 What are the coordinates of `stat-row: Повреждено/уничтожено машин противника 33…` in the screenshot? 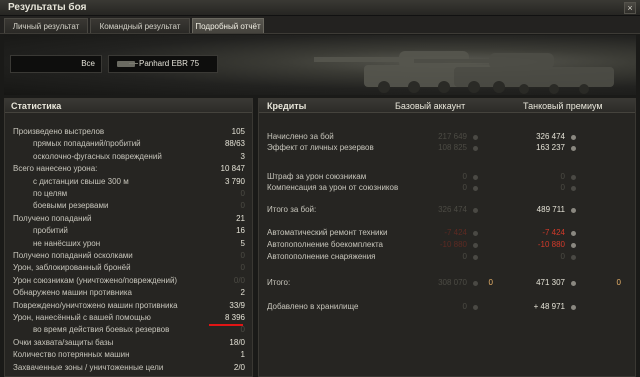 It's located at (129, 306).